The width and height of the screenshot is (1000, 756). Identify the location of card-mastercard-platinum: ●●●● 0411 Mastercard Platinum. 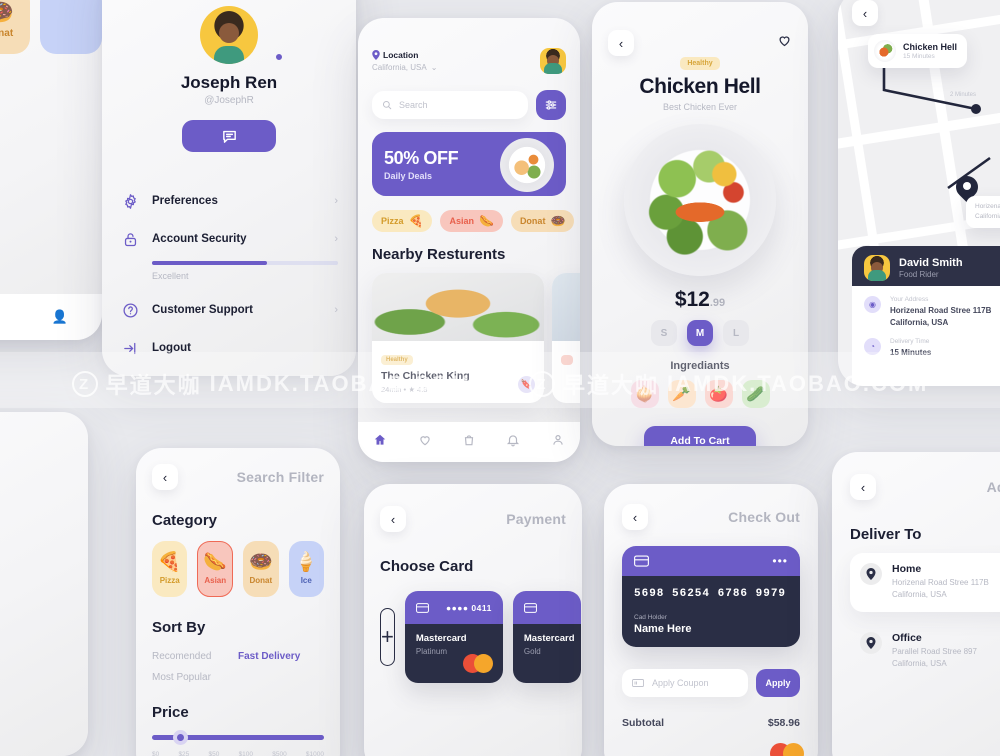
(453, 637).